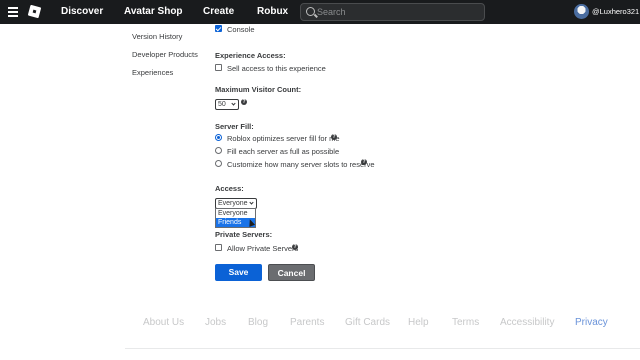 The width and height of the screenshot is (640, 360). What do you see at coordinates (218, 28) in the screenshot?
I see `console-checkbox` at bounding box center [218, 28].